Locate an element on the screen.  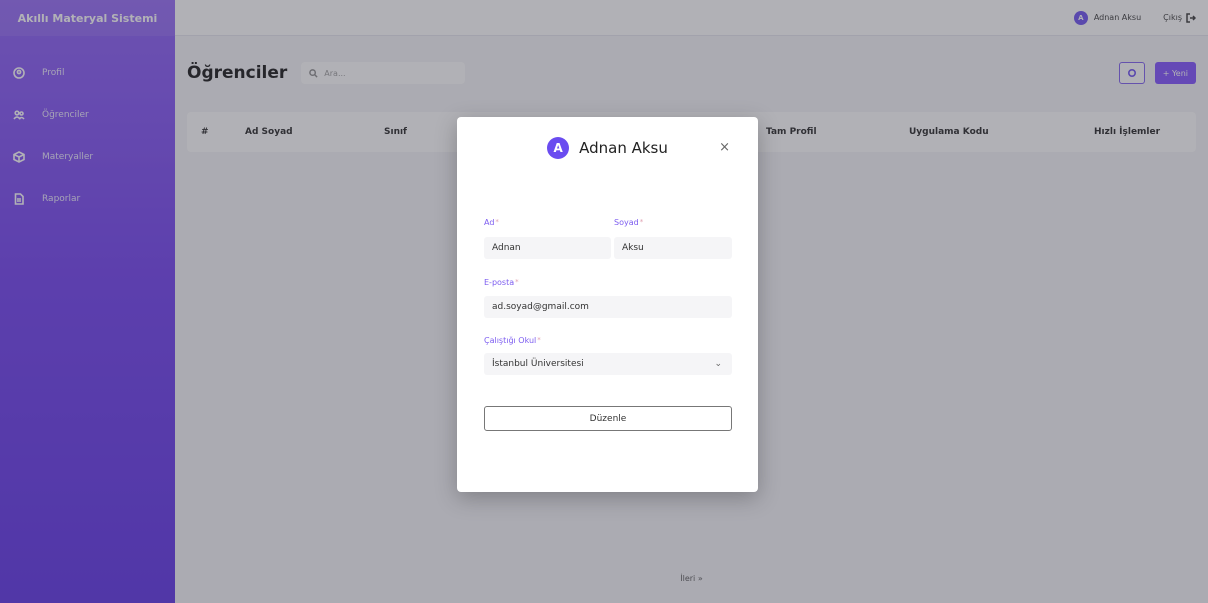
school-label: Çalıştığı Okul* is located at coordinates (512, 340).